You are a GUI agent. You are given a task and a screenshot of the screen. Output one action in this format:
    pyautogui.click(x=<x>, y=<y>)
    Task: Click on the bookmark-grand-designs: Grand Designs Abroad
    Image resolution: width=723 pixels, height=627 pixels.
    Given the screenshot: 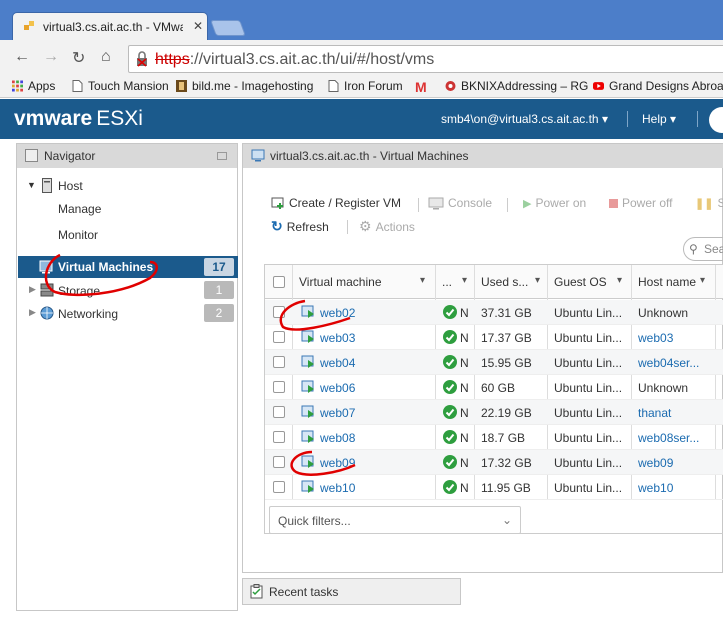 What is the action you would take?
    pyautogui.click(x=658, y=86)
    